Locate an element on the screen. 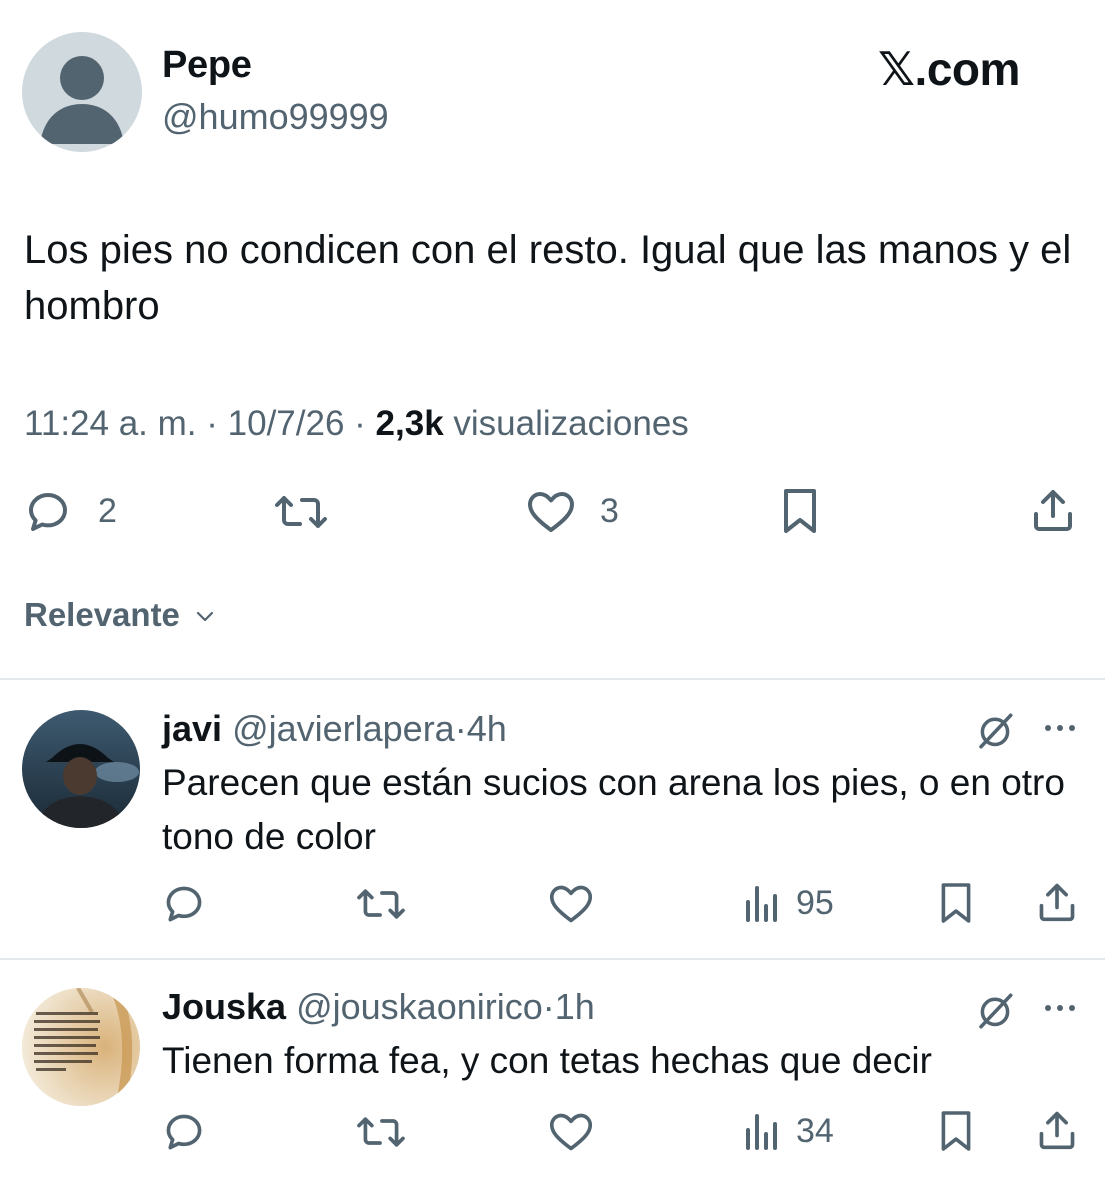  x-brand-logo: 𝕏.com is located at coordinates (949, 69).